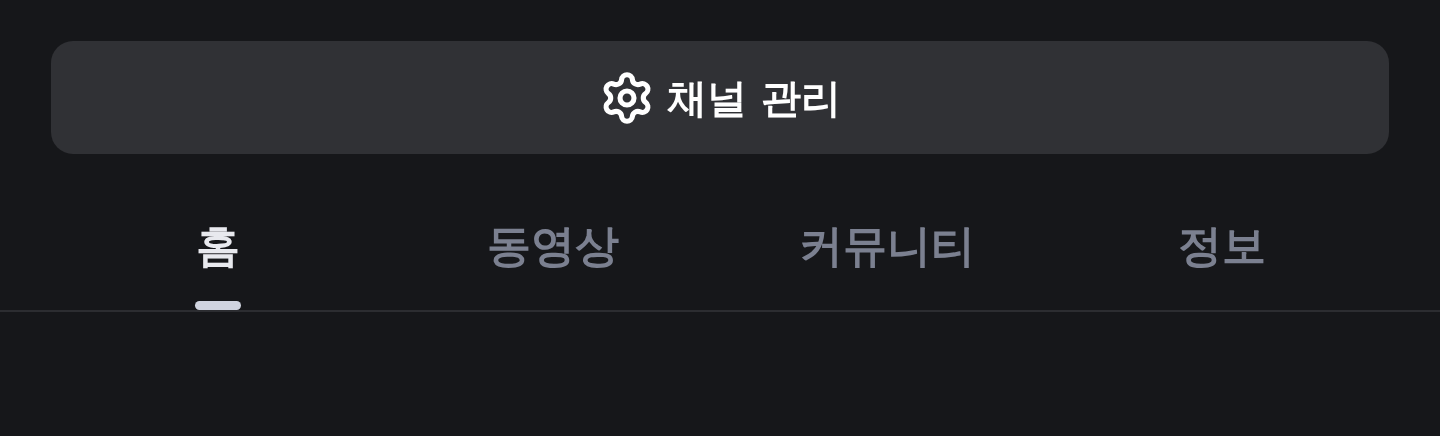 Image resolution: width=1440 pixels, height=436 pixels. Describe the element at coordinates (218, 255) in the screenshot. I see `tab: 홈` at that location.